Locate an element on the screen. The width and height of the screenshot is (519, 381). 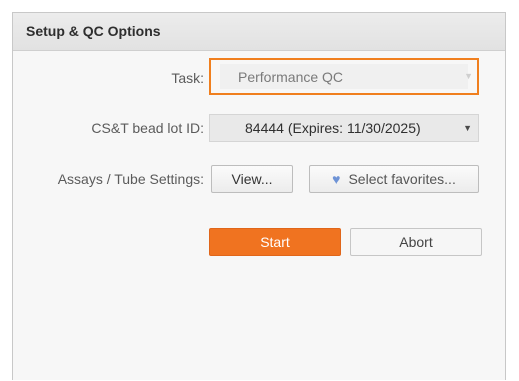
task-label: Task: is located at coordinates (187, 78).